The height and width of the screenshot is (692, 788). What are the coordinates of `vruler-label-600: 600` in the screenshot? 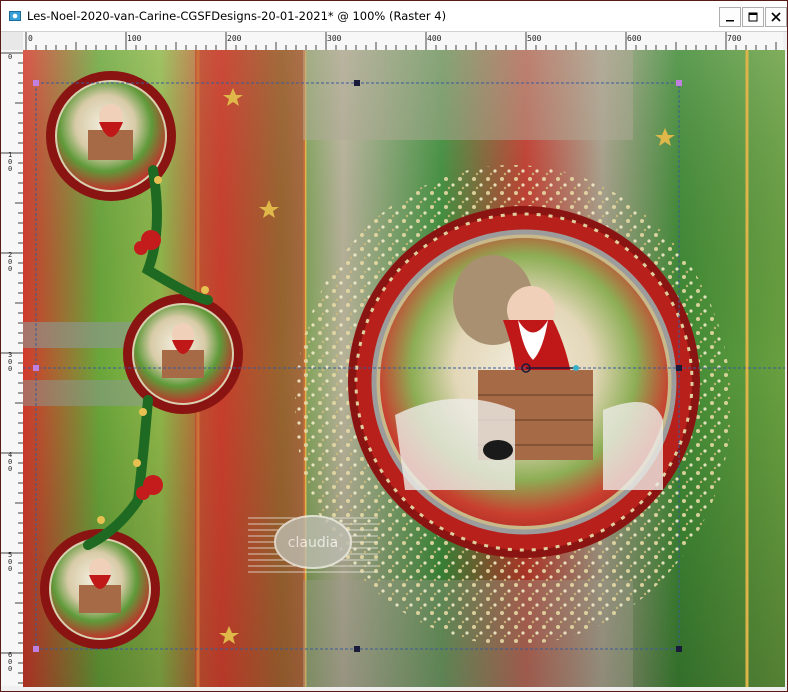 It's located at (10, 662).